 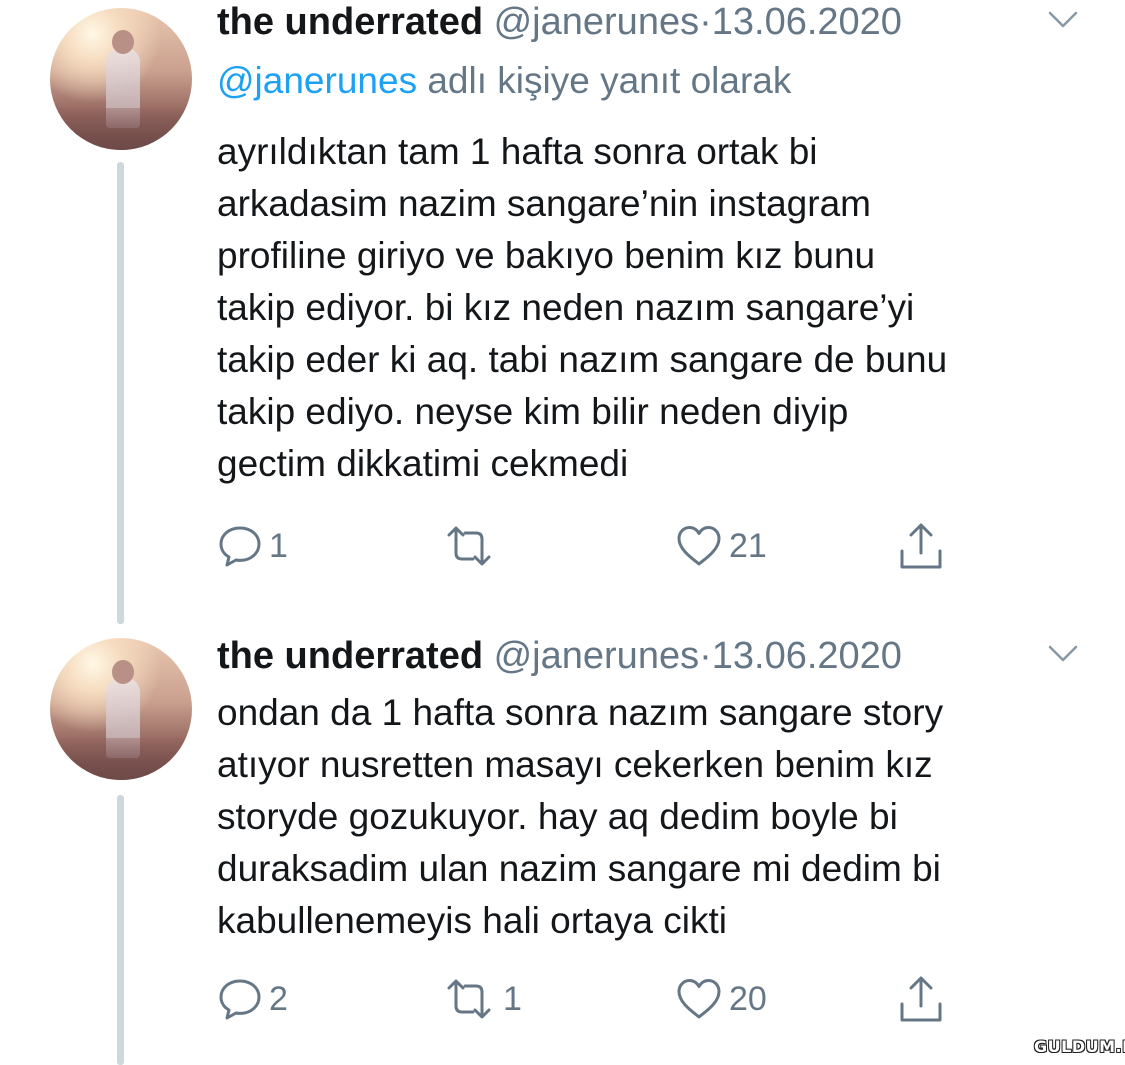 I want to click on tweet-text-line: storyde gozukuyor. hay aq dedim boyle bi, so click(x=557, y=816).